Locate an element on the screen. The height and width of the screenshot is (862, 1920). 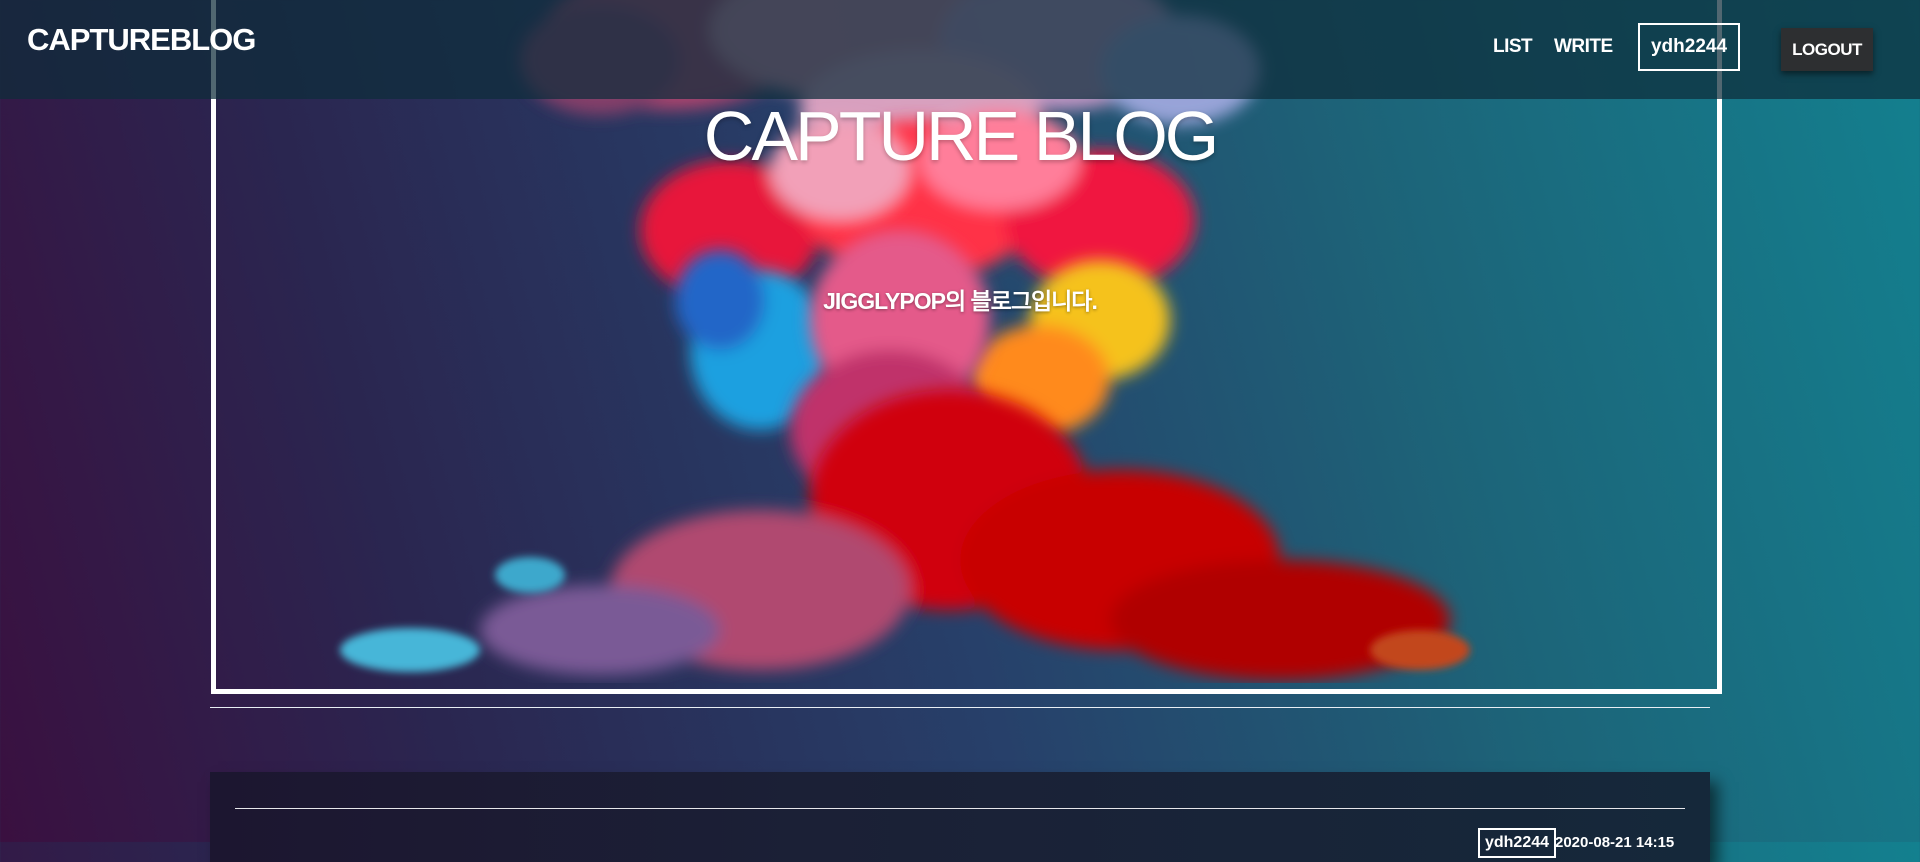
hero-subtitle: JIGGLYPOP의 블로그입니다. is located at coordinates (960, 301).